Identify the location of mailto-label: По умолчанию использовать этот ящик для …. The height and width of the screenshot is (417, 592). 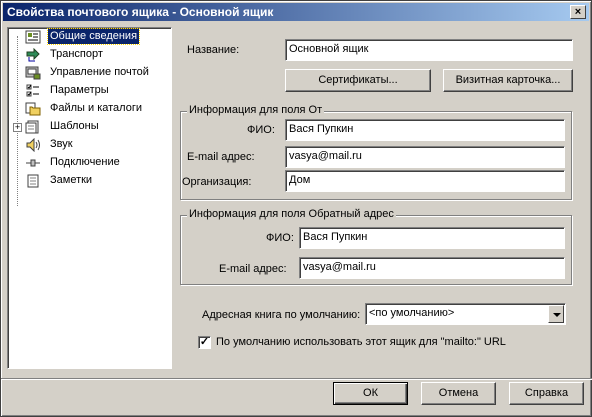
(361, 342).